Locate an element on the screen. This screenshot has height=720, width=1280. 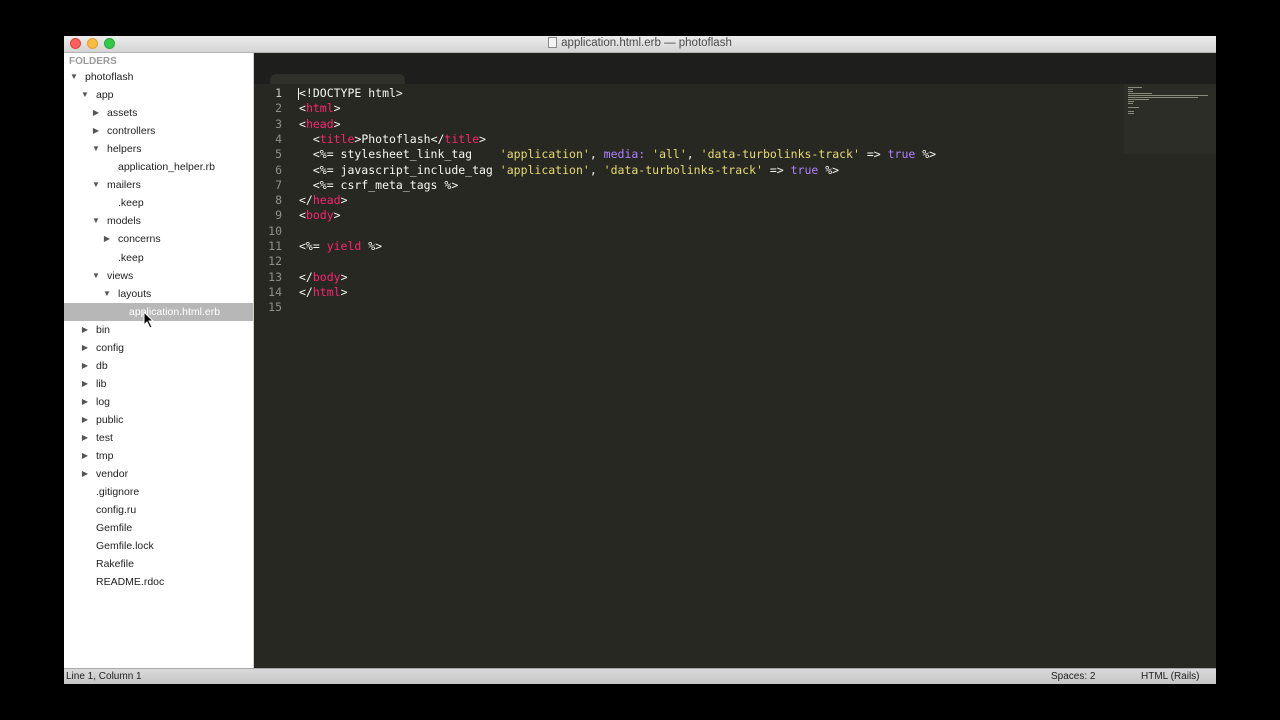
code-line: 1 <!DOCTYPE html> is located at coordinates (684, 93).